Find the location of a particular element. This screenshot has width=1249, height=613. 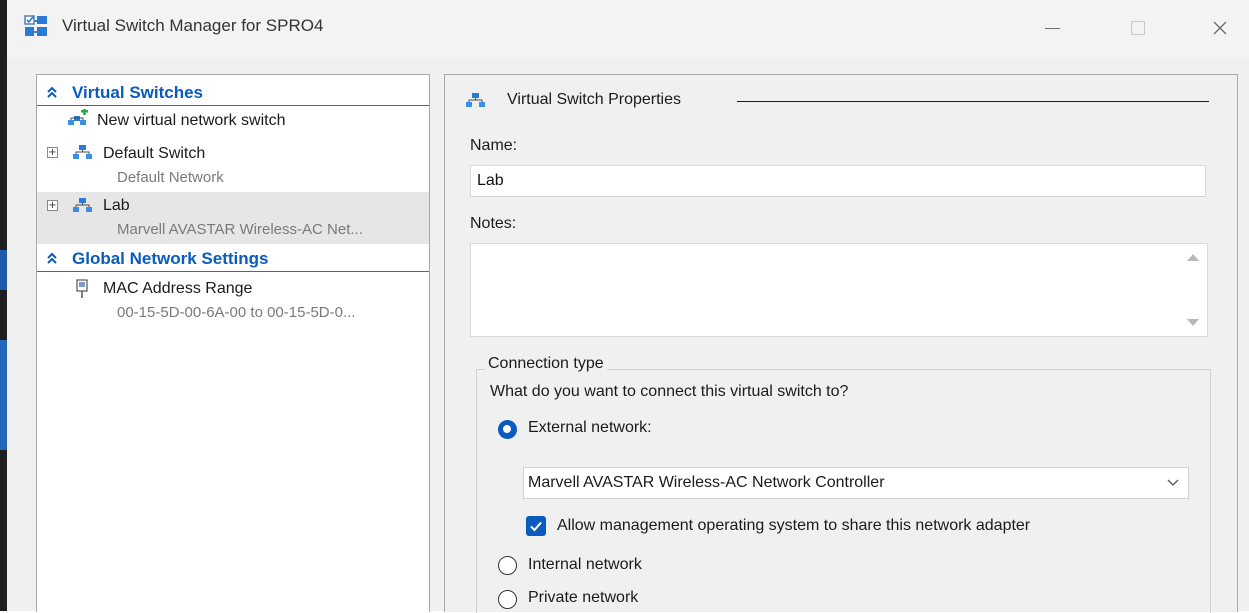

checkmark-icon is located at coordinates (536, 526).